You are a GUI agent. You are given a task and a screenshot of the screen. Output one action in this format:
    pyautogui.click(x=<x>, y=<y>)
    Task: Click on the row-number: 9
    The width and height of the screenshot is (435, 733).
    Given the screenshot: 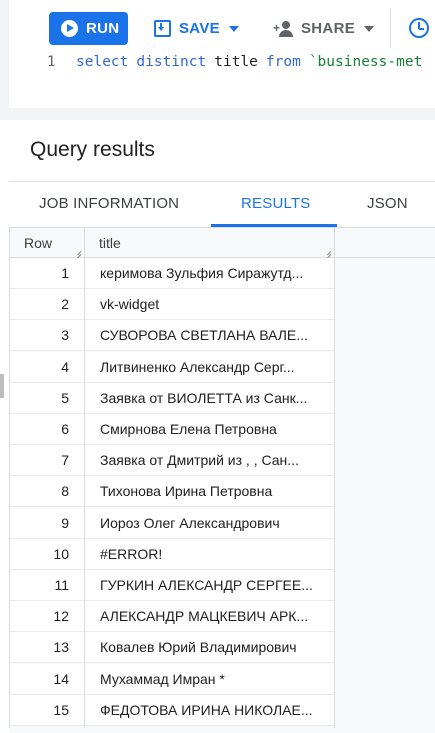 What is the action you would take?
    pyautogui.click(x=65, y=522)
    